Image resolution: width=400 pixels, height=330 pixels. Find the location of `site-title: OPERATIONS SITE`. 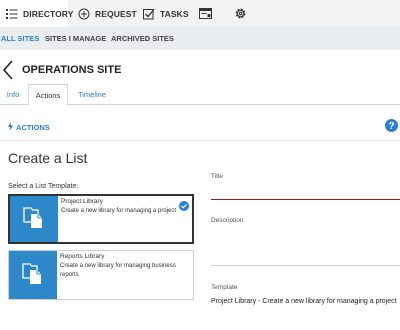

site-title: OPERATIONS SITE is located at coordinates (72, 70).